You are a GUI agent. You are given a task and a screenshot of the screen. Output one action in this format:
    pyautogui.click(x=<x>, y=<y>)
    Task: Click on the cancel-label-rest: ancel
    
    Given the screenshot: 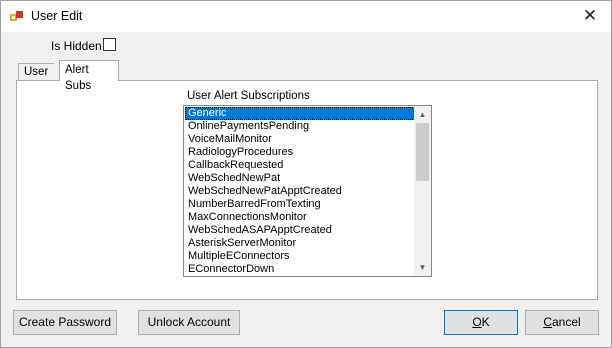 What is the action you would take?
    pyautogui.click(x=566, y=322)
    